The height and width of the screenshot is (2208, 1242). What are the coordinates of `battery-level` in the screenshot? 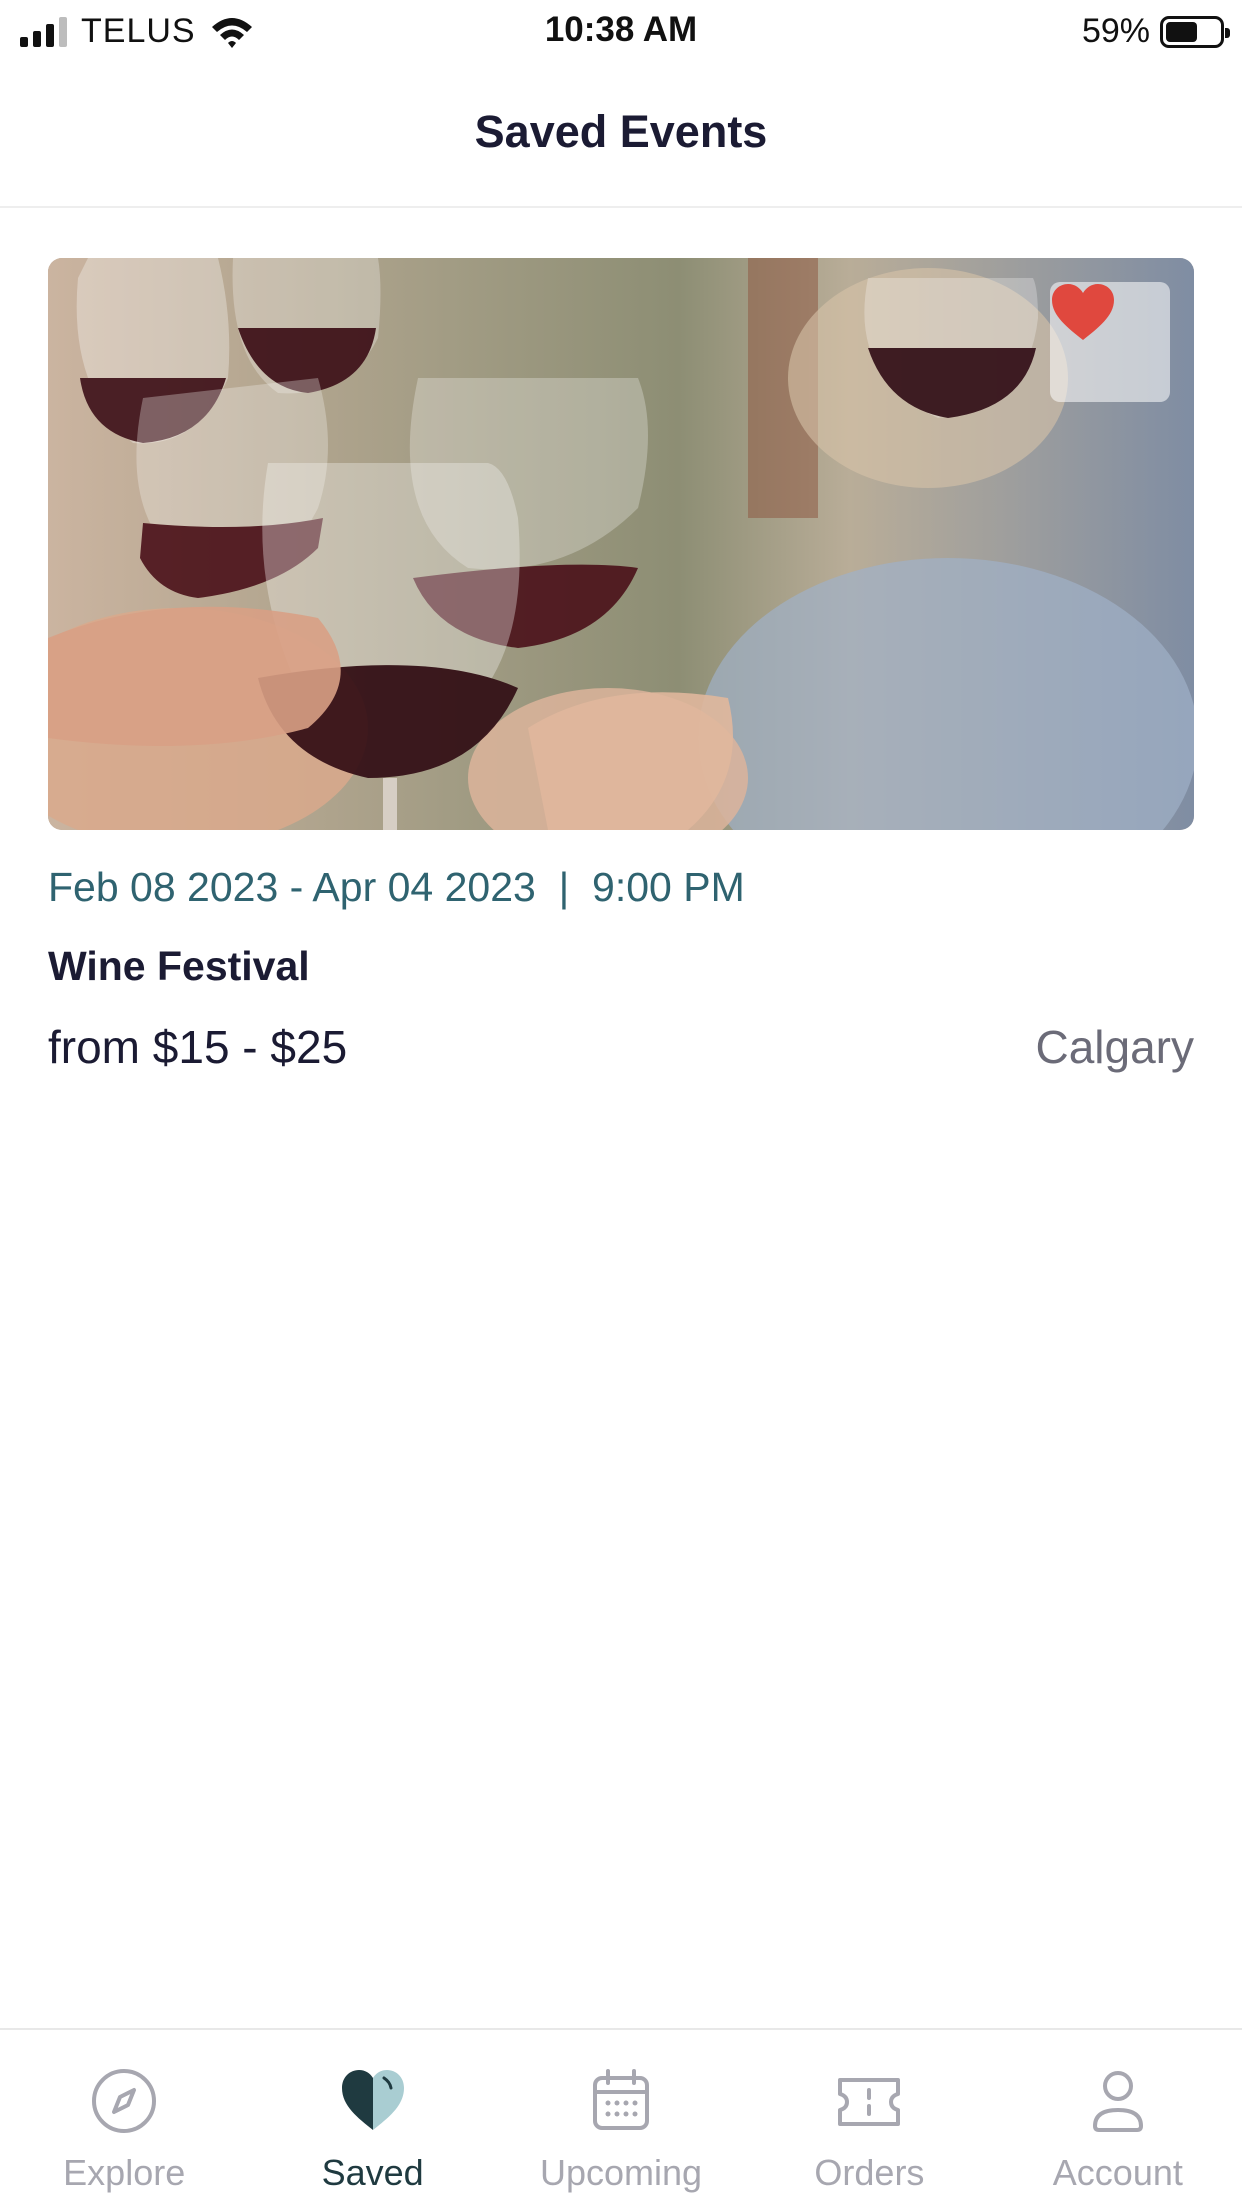 It's located at (1181, 31).